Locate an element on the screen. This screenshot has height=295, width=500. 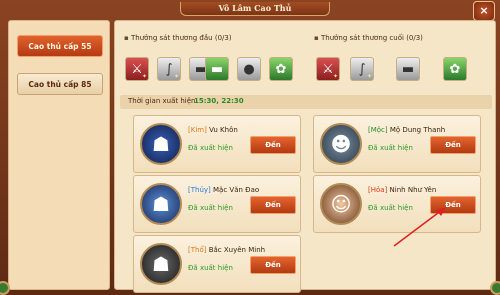
last-damage-reward-header: ▪ Thưởng sát thương cuối (0/3) is located at coordinates (368, 38).